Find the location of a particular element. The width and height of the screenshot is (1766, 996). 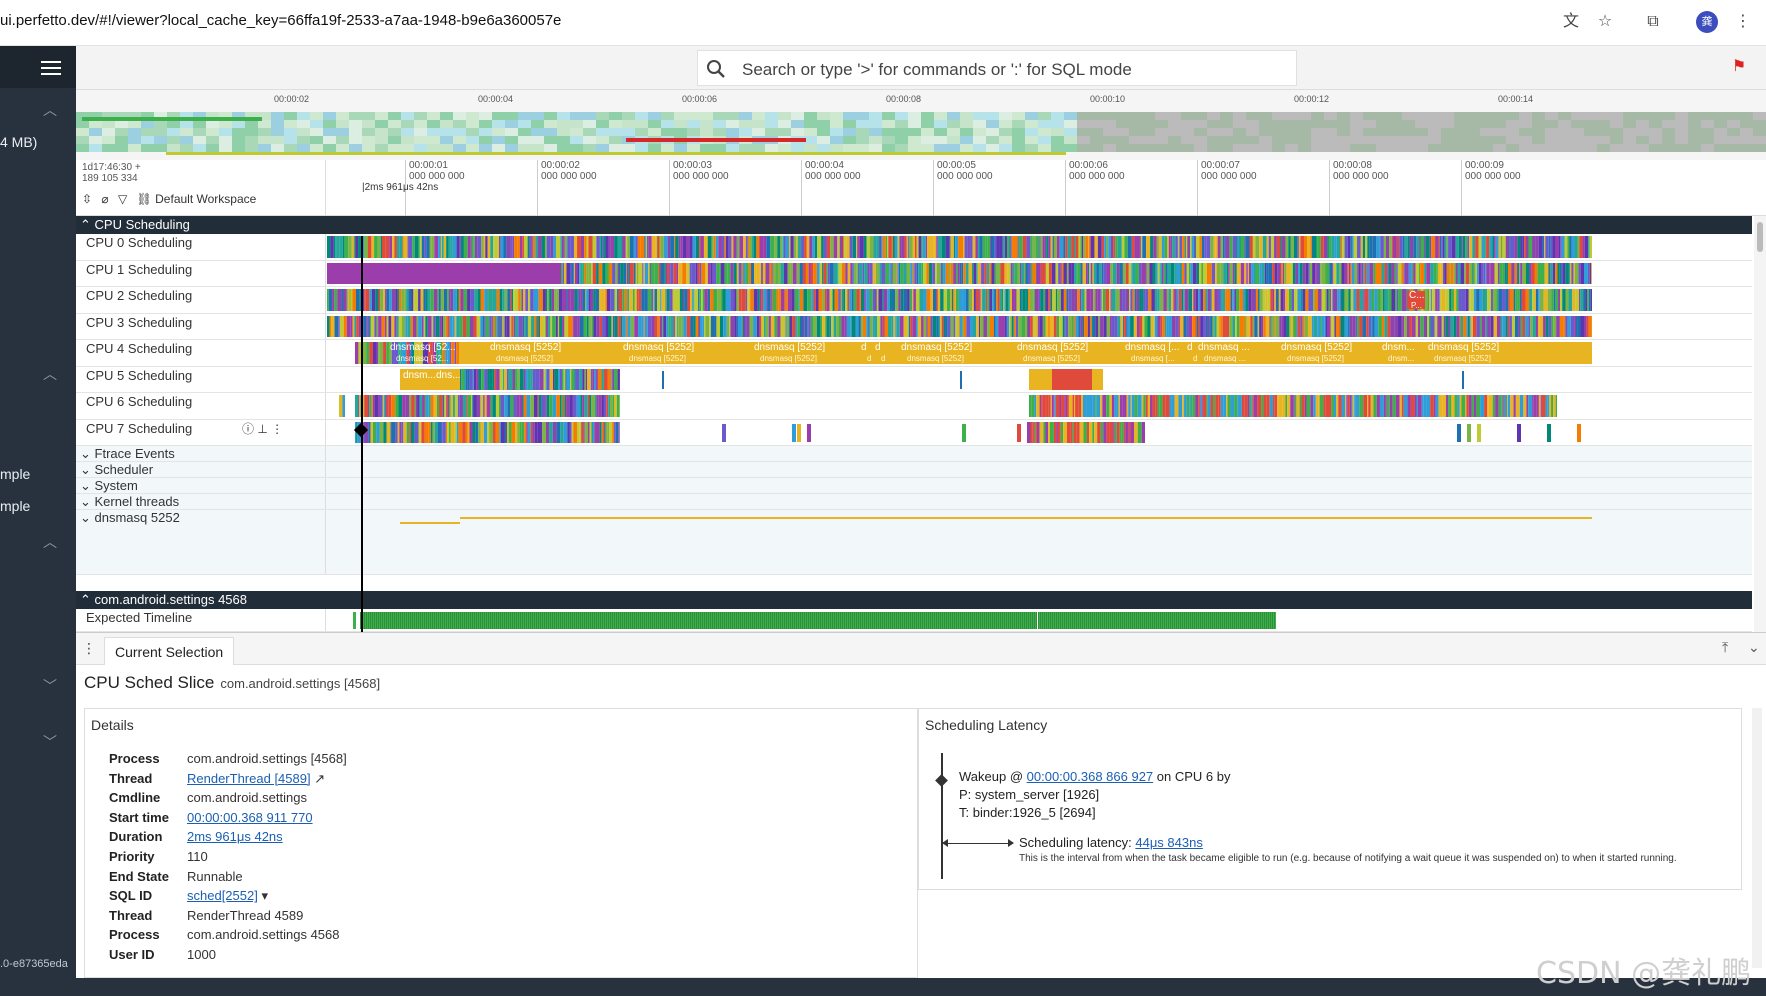

track-label: Expected Timeline is located at coordinates (201, 620).